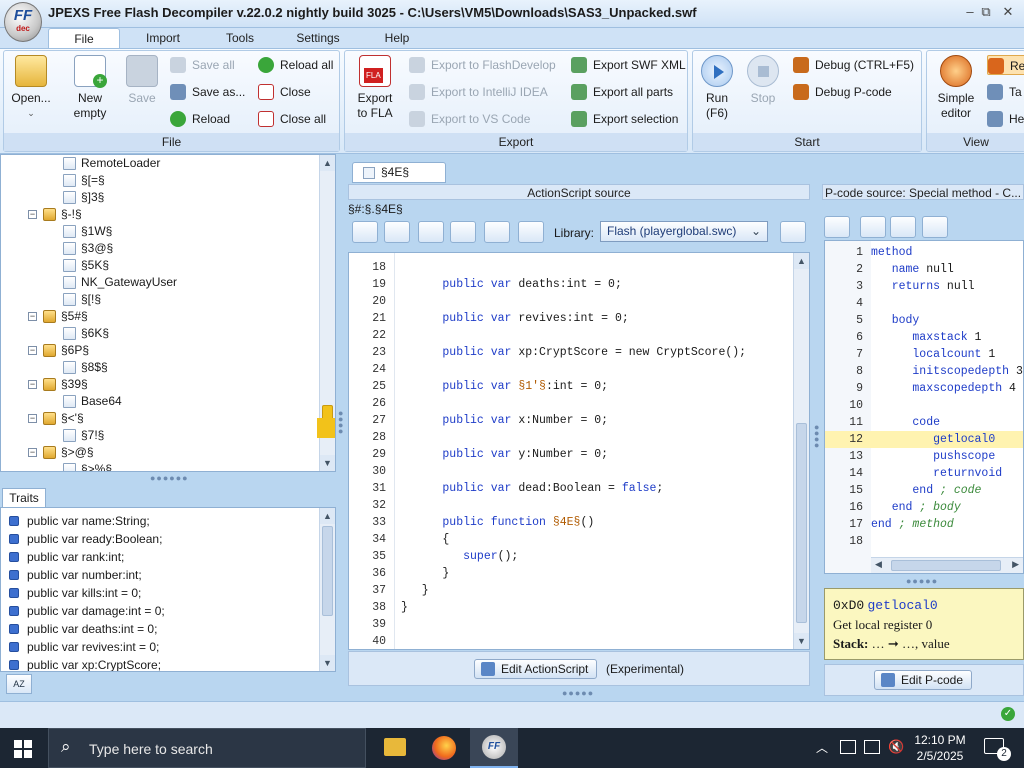  What do you see at coordinates (622, 92) in the screenshot?
I see `export-all-parts-button: Export all parts` at bounding box center [622, 92].